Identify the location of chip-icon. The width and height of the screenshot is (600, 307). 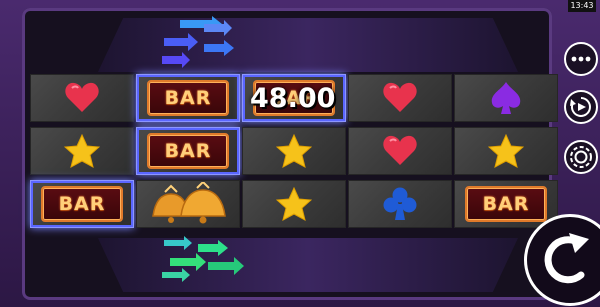
(581, 157).